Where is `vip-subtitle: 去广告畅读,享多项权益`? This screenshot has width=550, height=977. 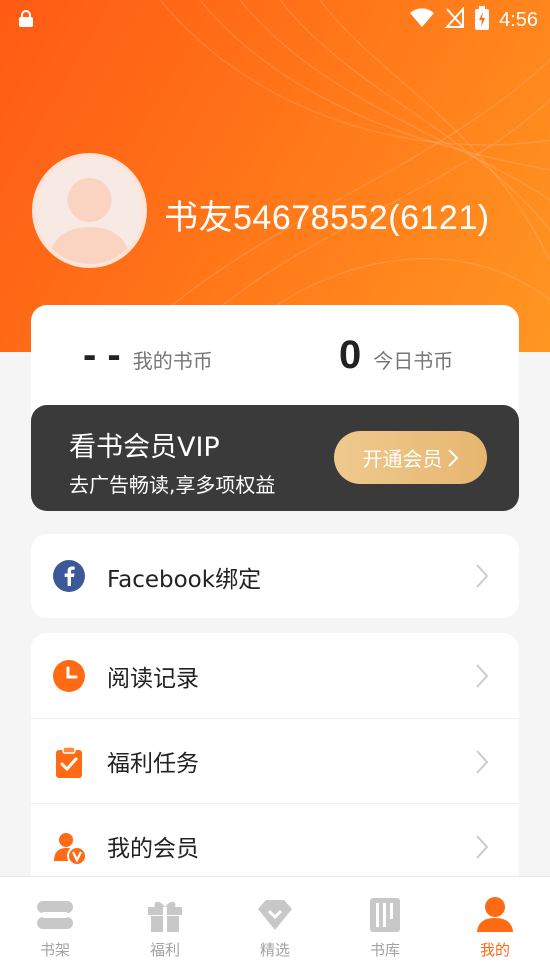 vip-subtitle: 去广告畅读,享多项权益 is located at coordinates (172, 485).